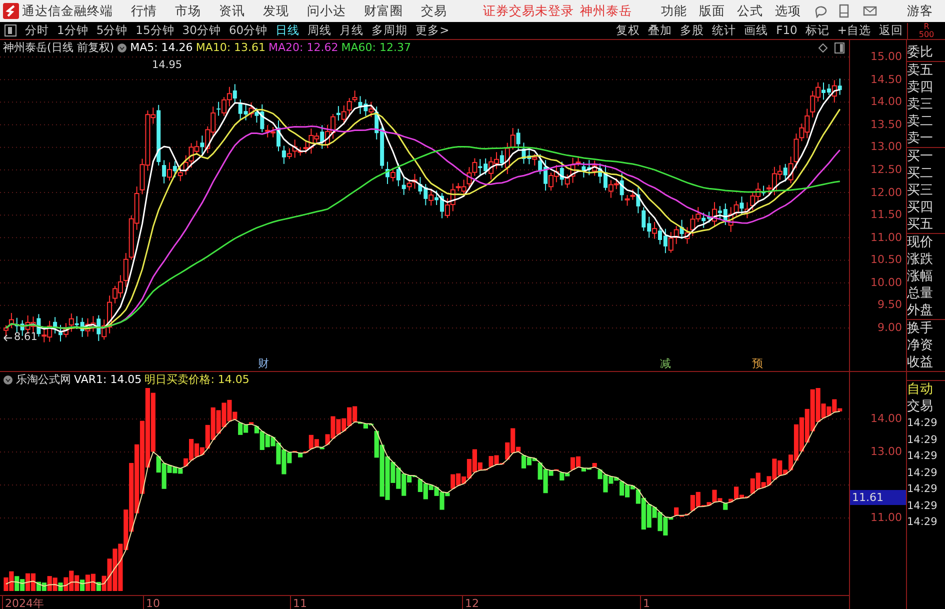 The image size is (945, 609). What do you see at coordinates (712, 11) in the screenshot?
I see `menu-item: 版面` at bounding box center [712, 11].